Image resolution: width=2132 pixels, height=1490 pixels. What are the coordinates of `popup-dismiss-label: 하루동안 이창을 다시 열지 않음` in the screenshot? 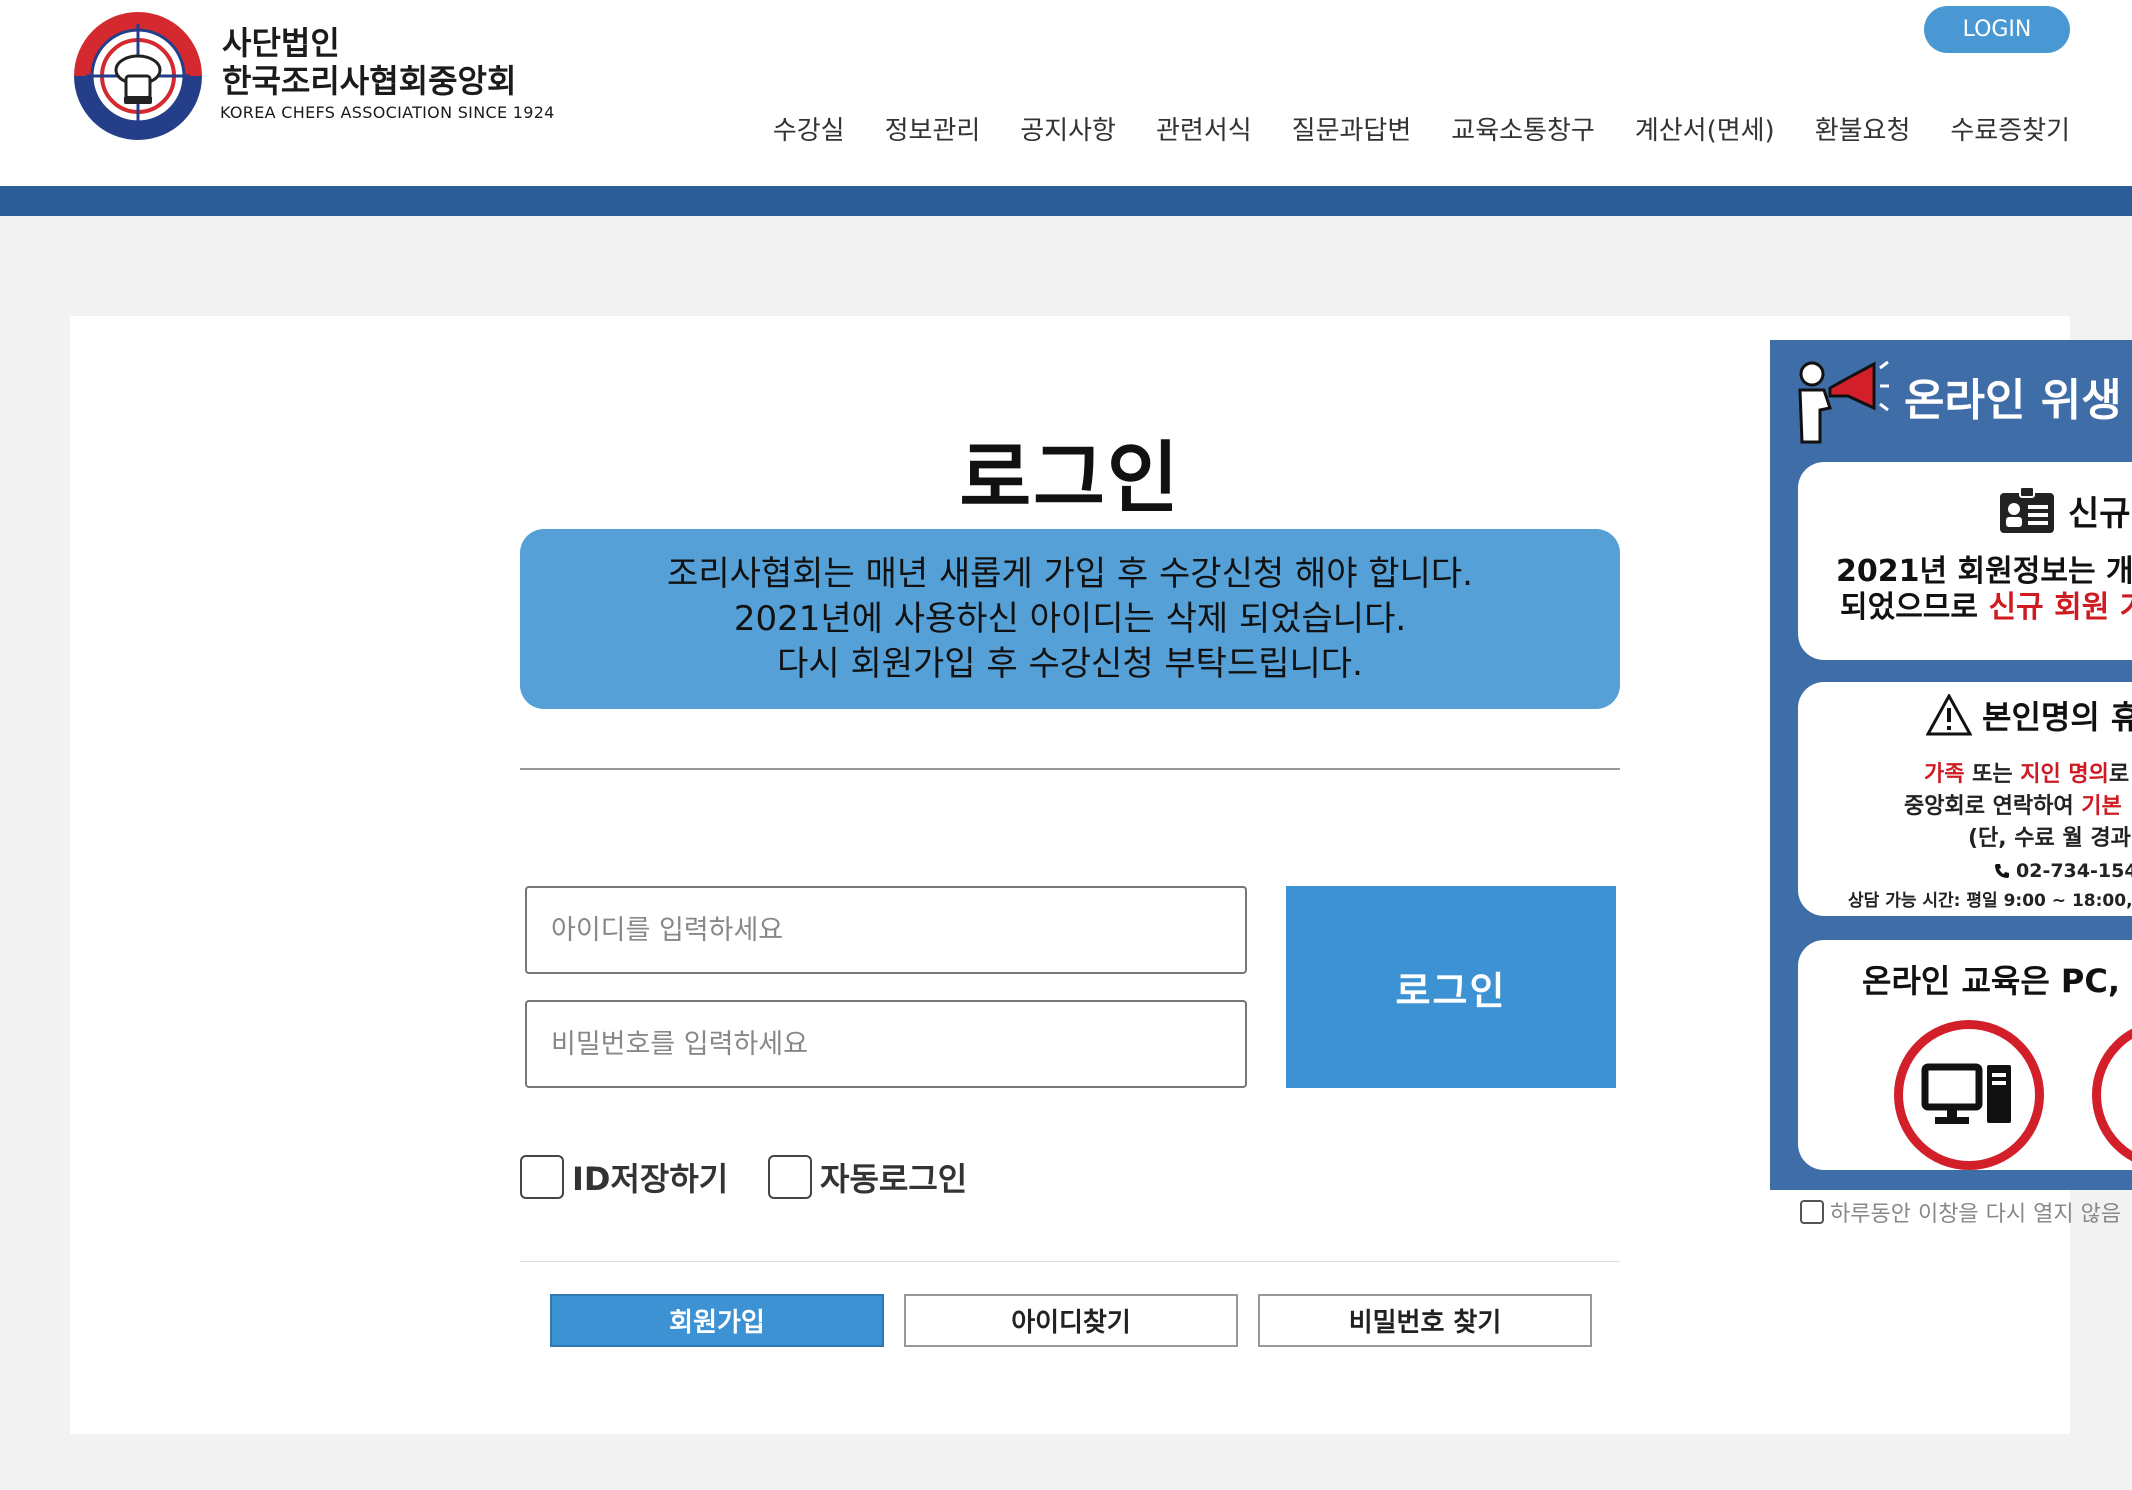 It's located at (1975, 1212).